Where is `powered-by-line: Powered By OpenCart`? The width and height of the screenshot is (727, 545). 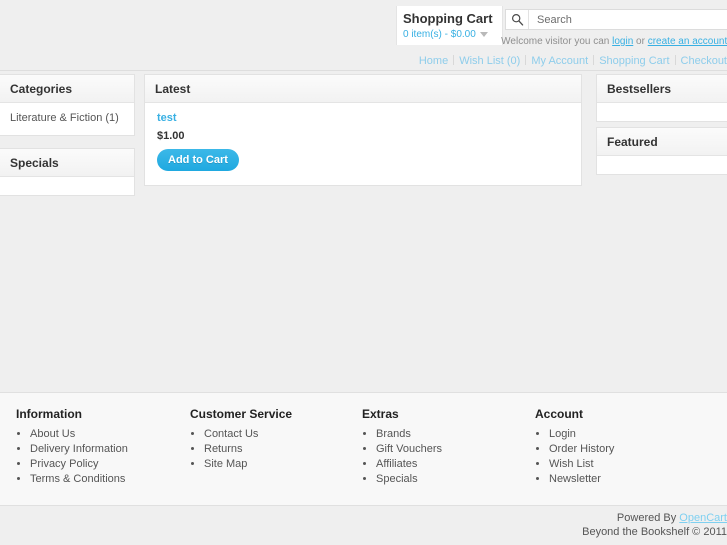 powered-by-line: Powered By OpenCart is located at coordinates (363, 518).